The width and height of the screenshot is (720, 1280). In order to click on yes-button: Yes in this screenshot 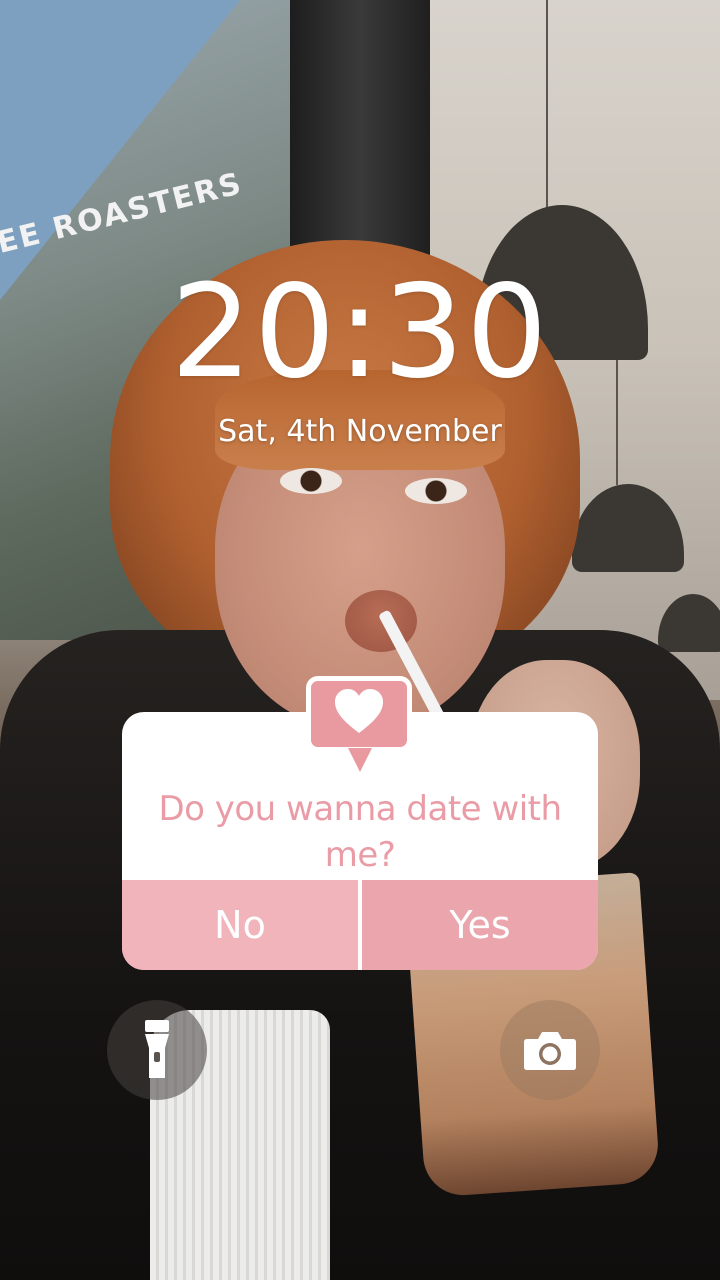, I will do `click(480, 925)`.